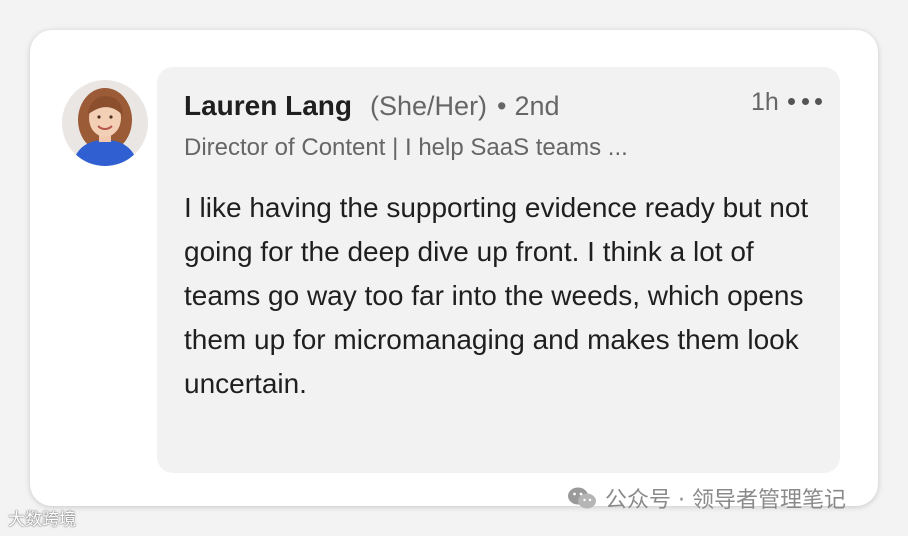  What do you see at coordinates (725, 500) in the screenshot?
I see `watermark-right-text: 公众号 · 领导者管理笔记` at bounding box center [725, 500].